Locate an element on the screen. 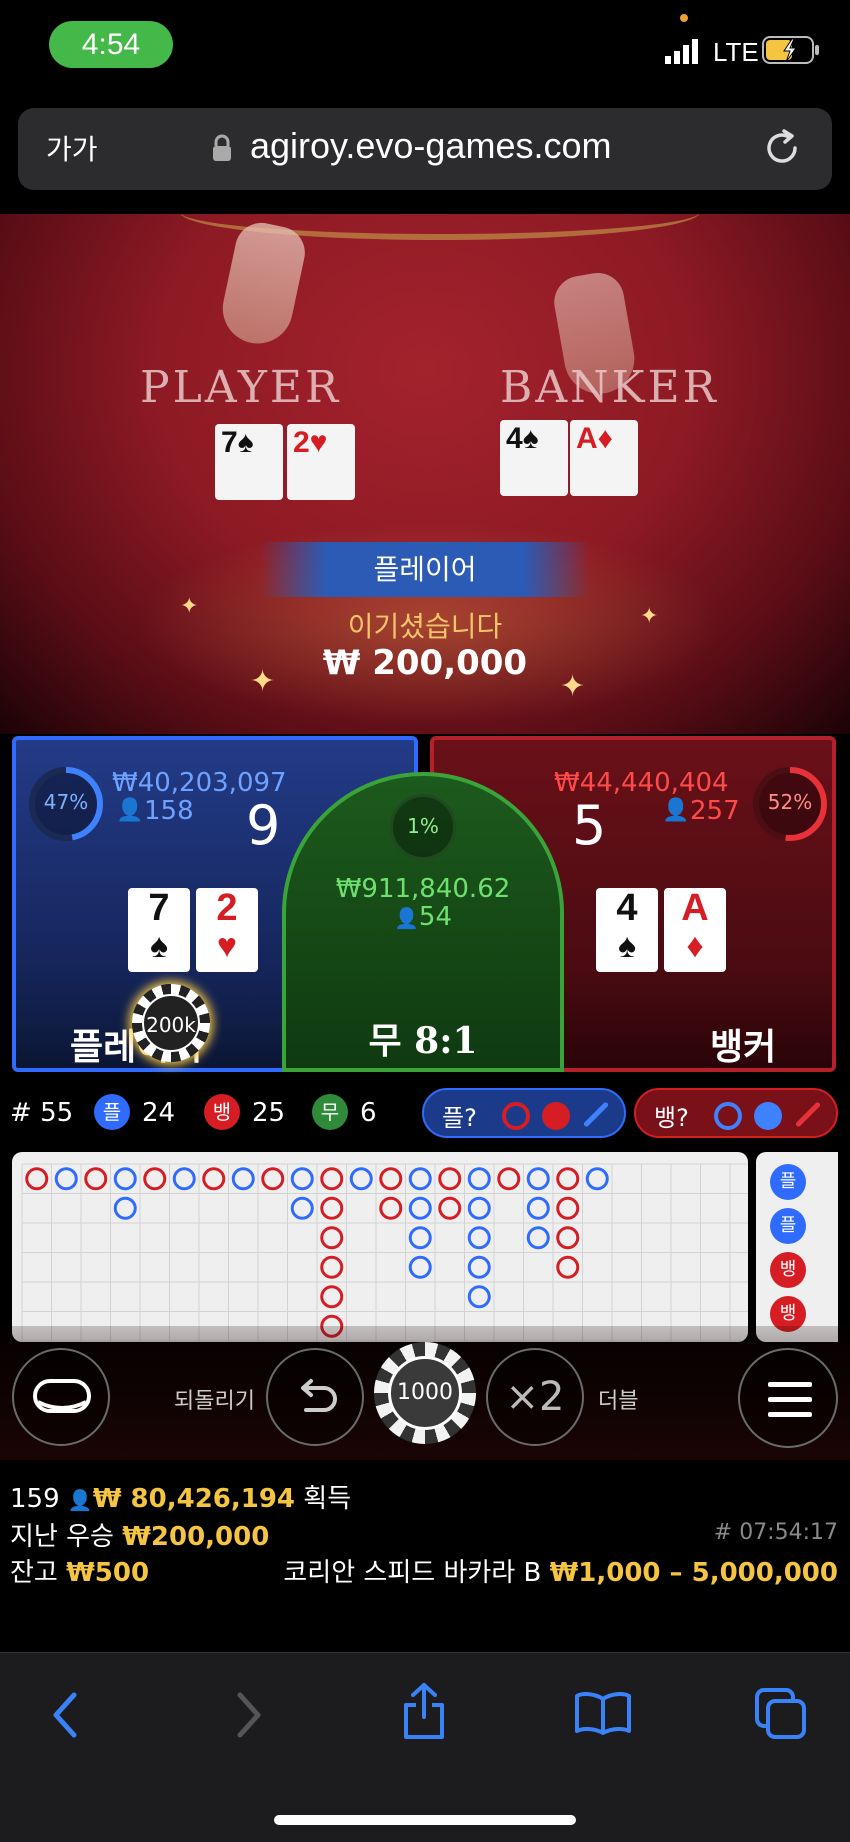 This screenshot has width=850, height=1842. video-player-card-2: 2♥ is located at coordinates (321, 462).